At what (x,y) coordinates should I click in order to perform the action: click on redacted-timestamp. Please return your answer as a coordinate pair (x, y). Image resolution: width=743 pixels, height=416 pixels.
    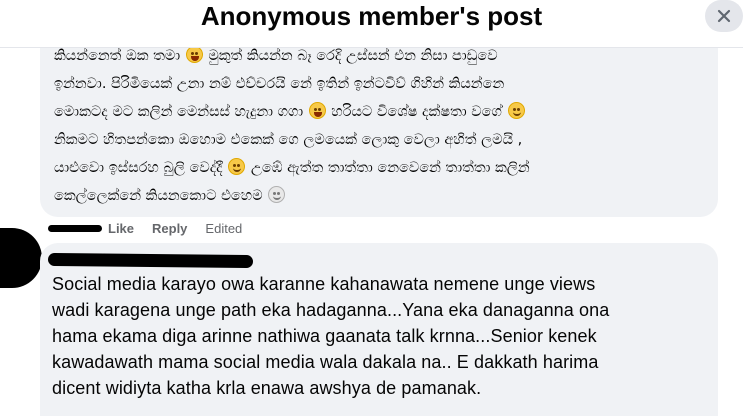
    Looking at the image, I should click on (75, 228).